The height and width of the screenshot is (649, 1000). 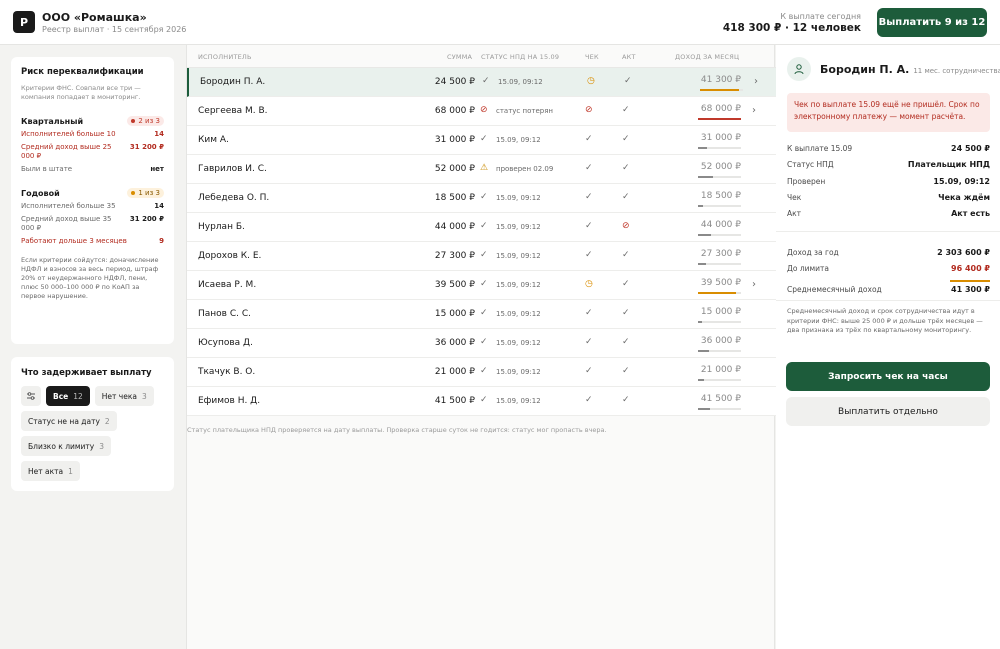 I want to click on col-status-header: Статус НПД на 15.09, so click(x=520, y=57).